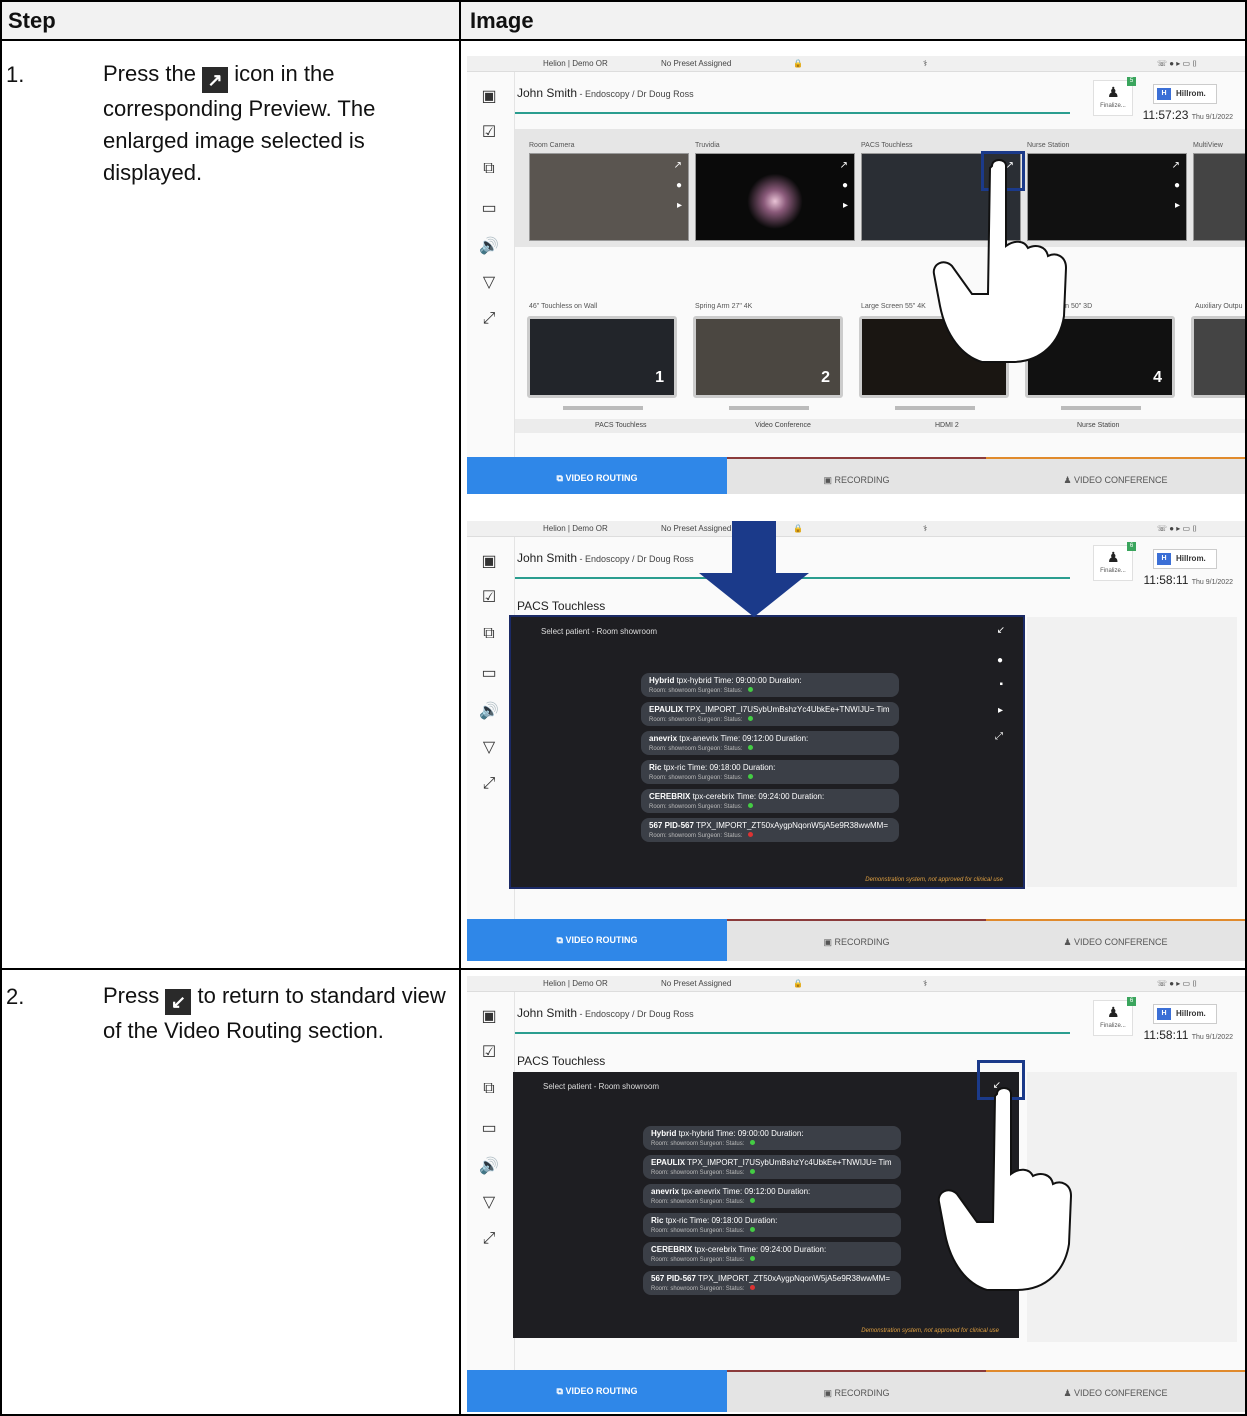 This screenshot has width=1247, height=1416. Describe the element at coordinates (668, 1162) in the screenshot. I see `patient-item-name: EPAULIX` at that location.